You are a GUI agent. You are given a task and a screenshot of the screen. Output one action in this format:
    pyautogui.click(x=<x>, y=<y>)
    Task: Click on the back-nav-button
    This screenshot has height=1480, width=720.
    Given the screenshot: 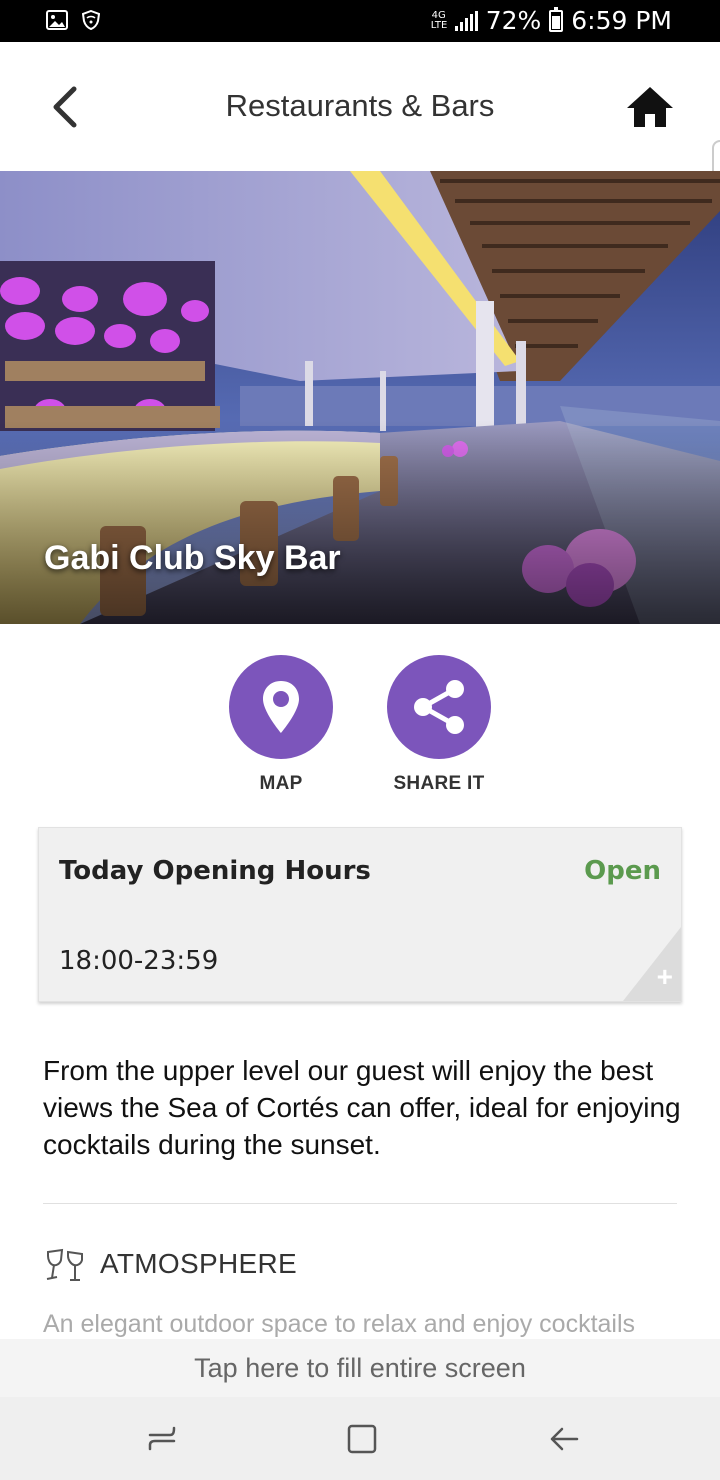 What is the action you would take?
    pyautogui.click(x=564, y=1439)
    